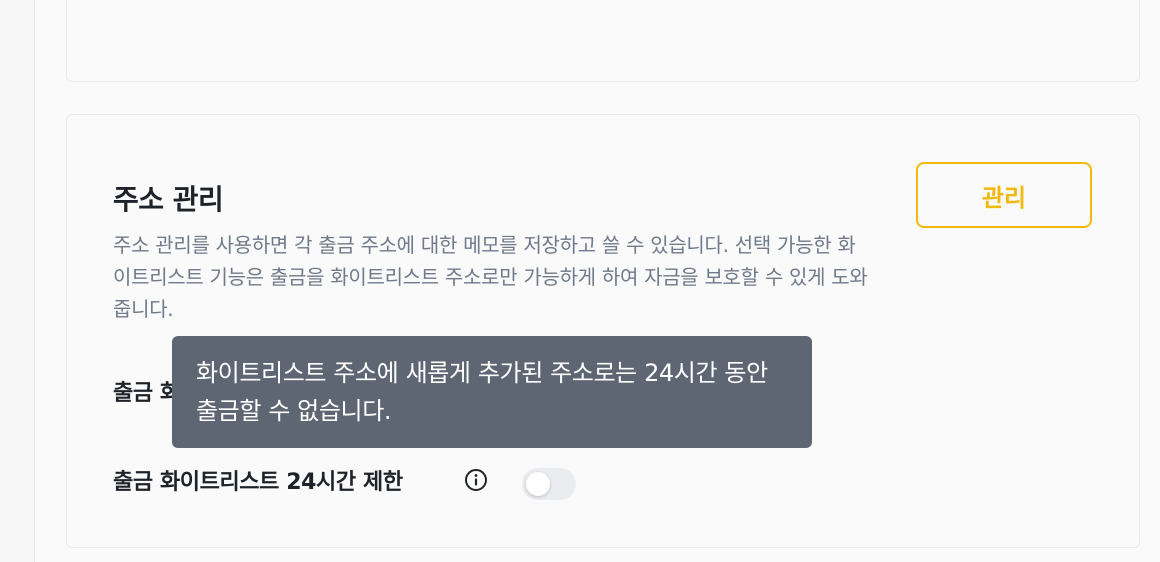 The width and height of the screenshot is (1160, 562). I want to click on top-card, so click(603, 41).